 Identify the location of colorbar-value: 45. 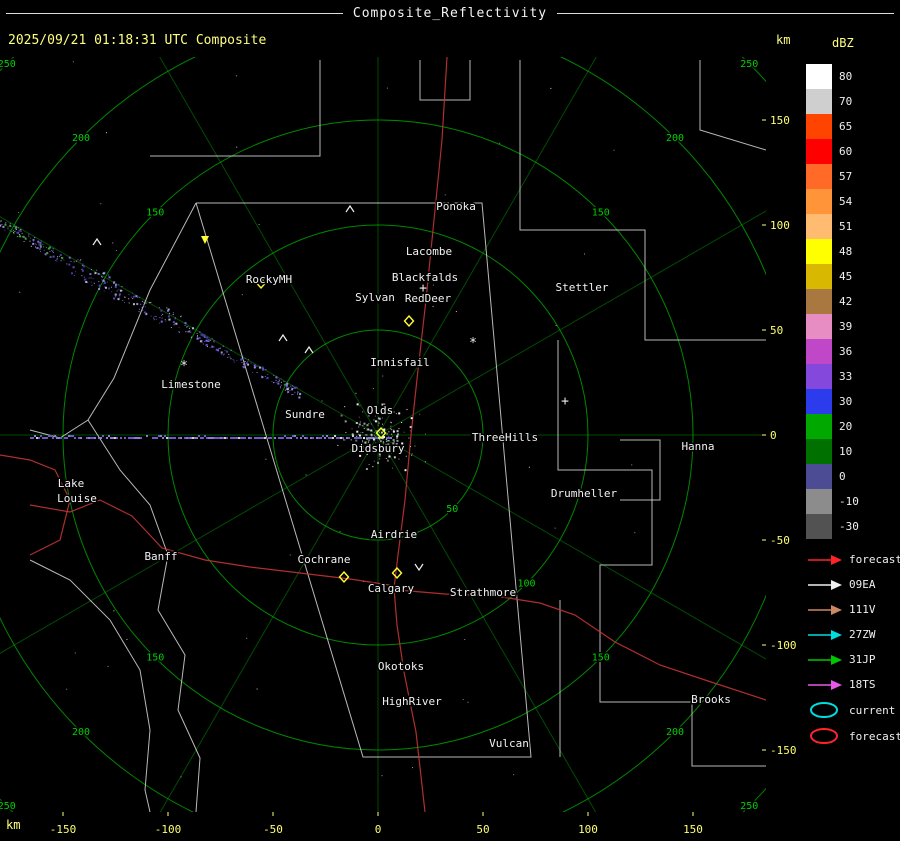
(846, 276).